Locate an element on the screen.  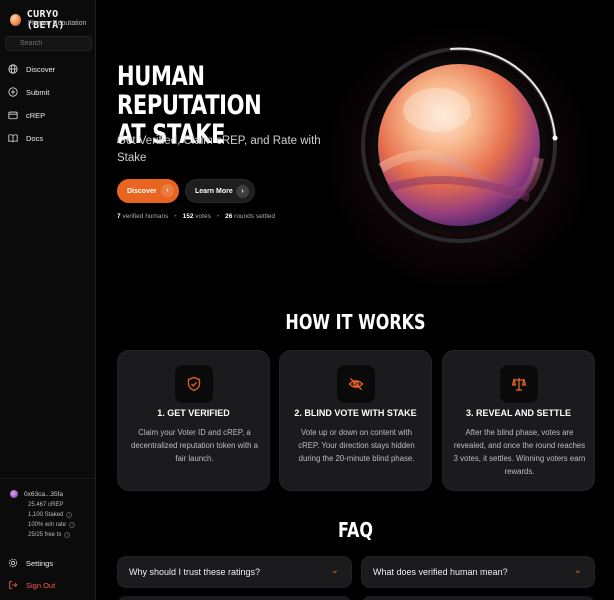
faq-item-trust: Why should I trust these ratings? ⌄ is located at coordinates (234, 572).